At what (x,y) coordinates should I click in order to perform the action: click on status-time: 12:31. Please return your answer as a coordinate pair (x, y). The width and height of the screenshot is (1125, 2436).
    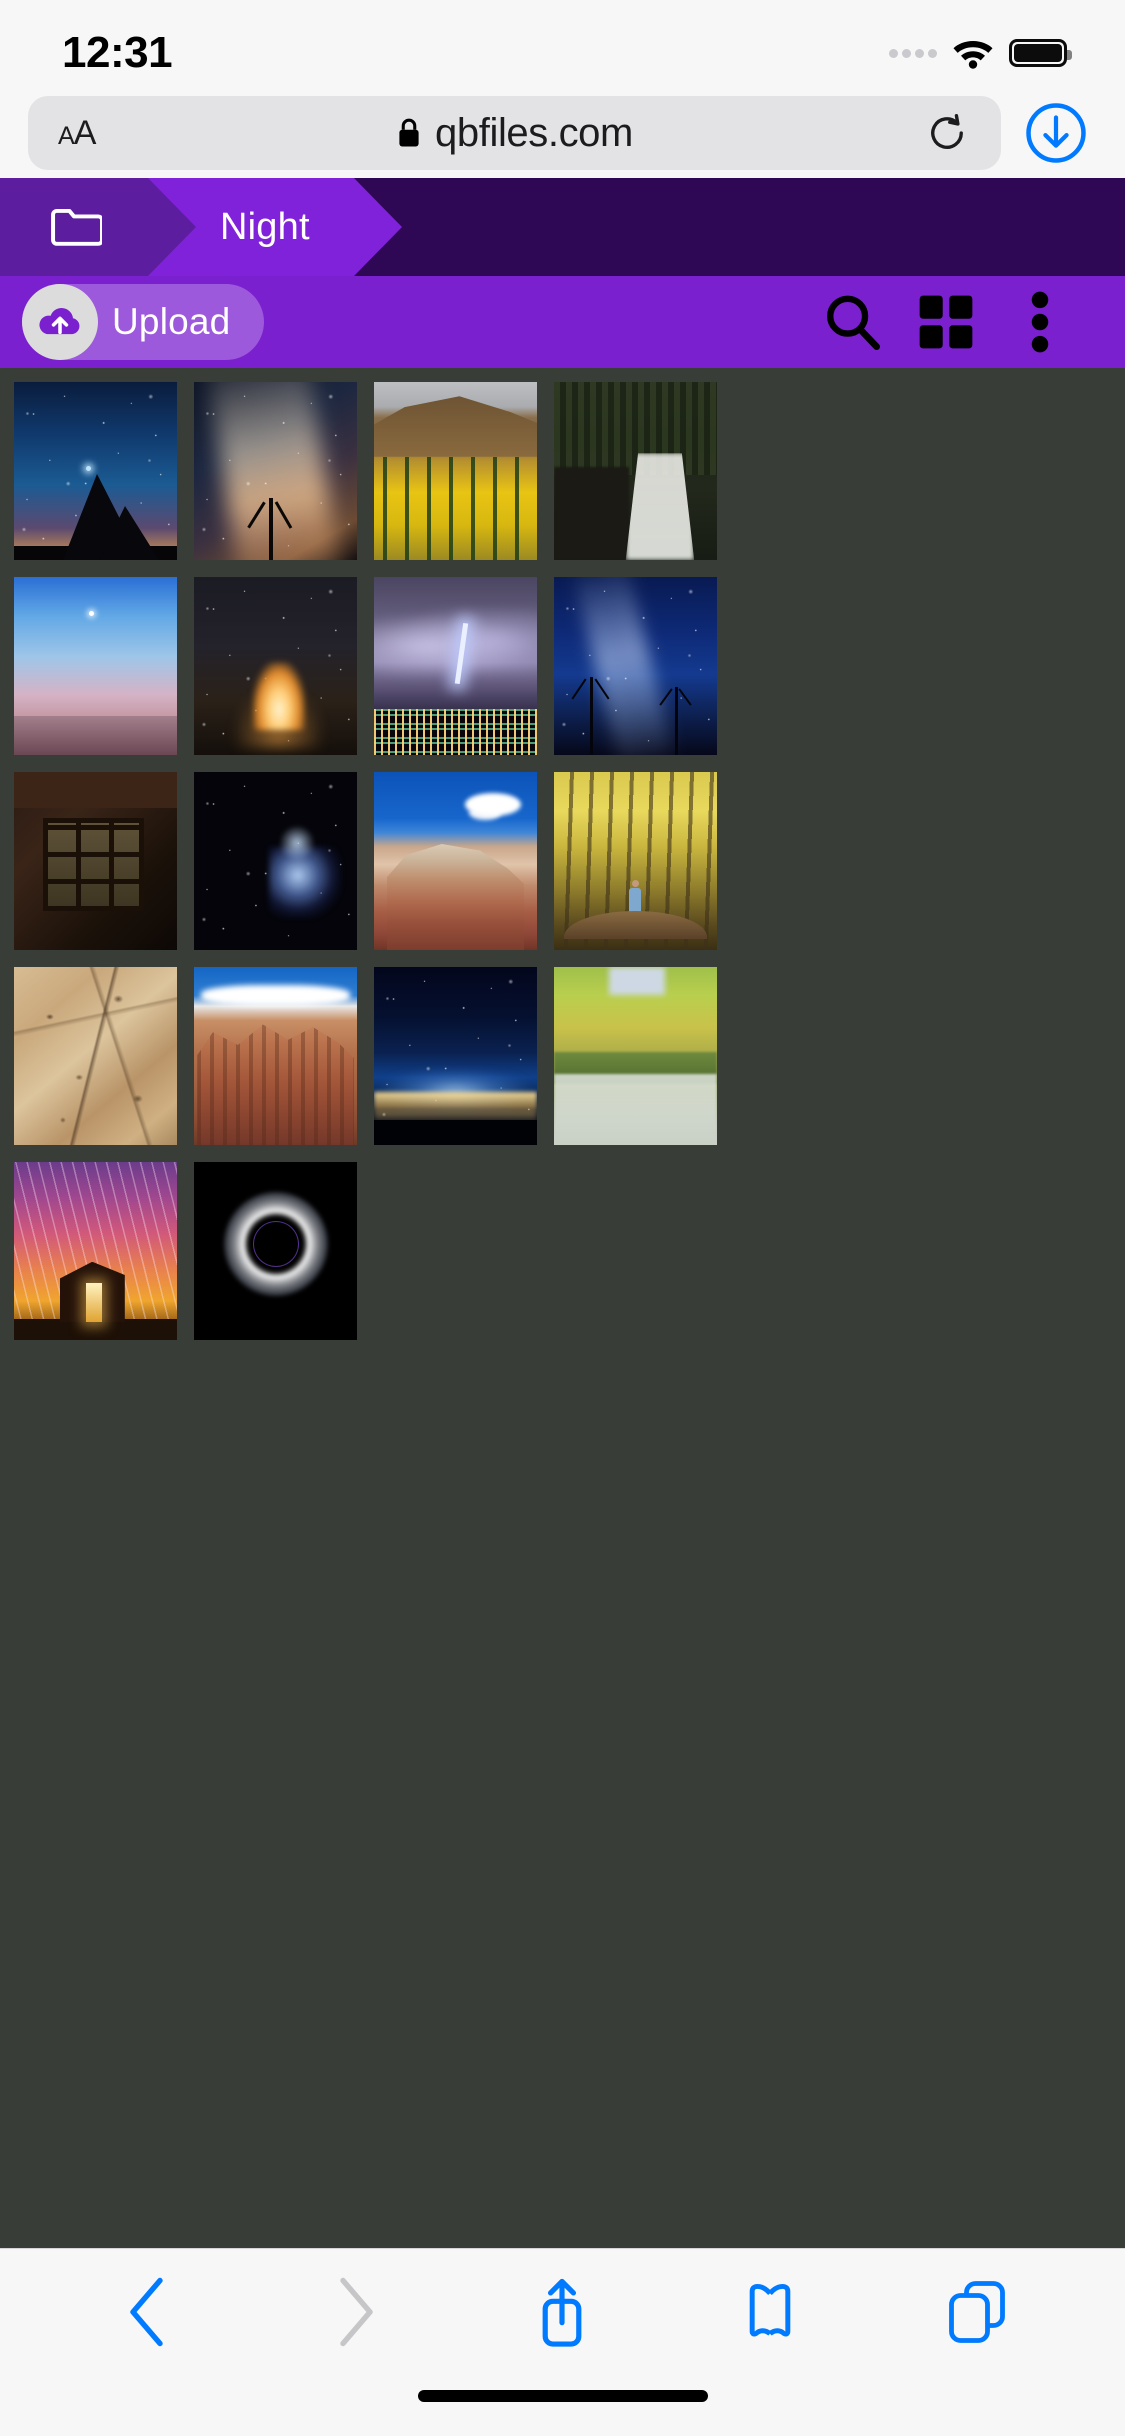
    Looking at the image, I should click on (117, 52).